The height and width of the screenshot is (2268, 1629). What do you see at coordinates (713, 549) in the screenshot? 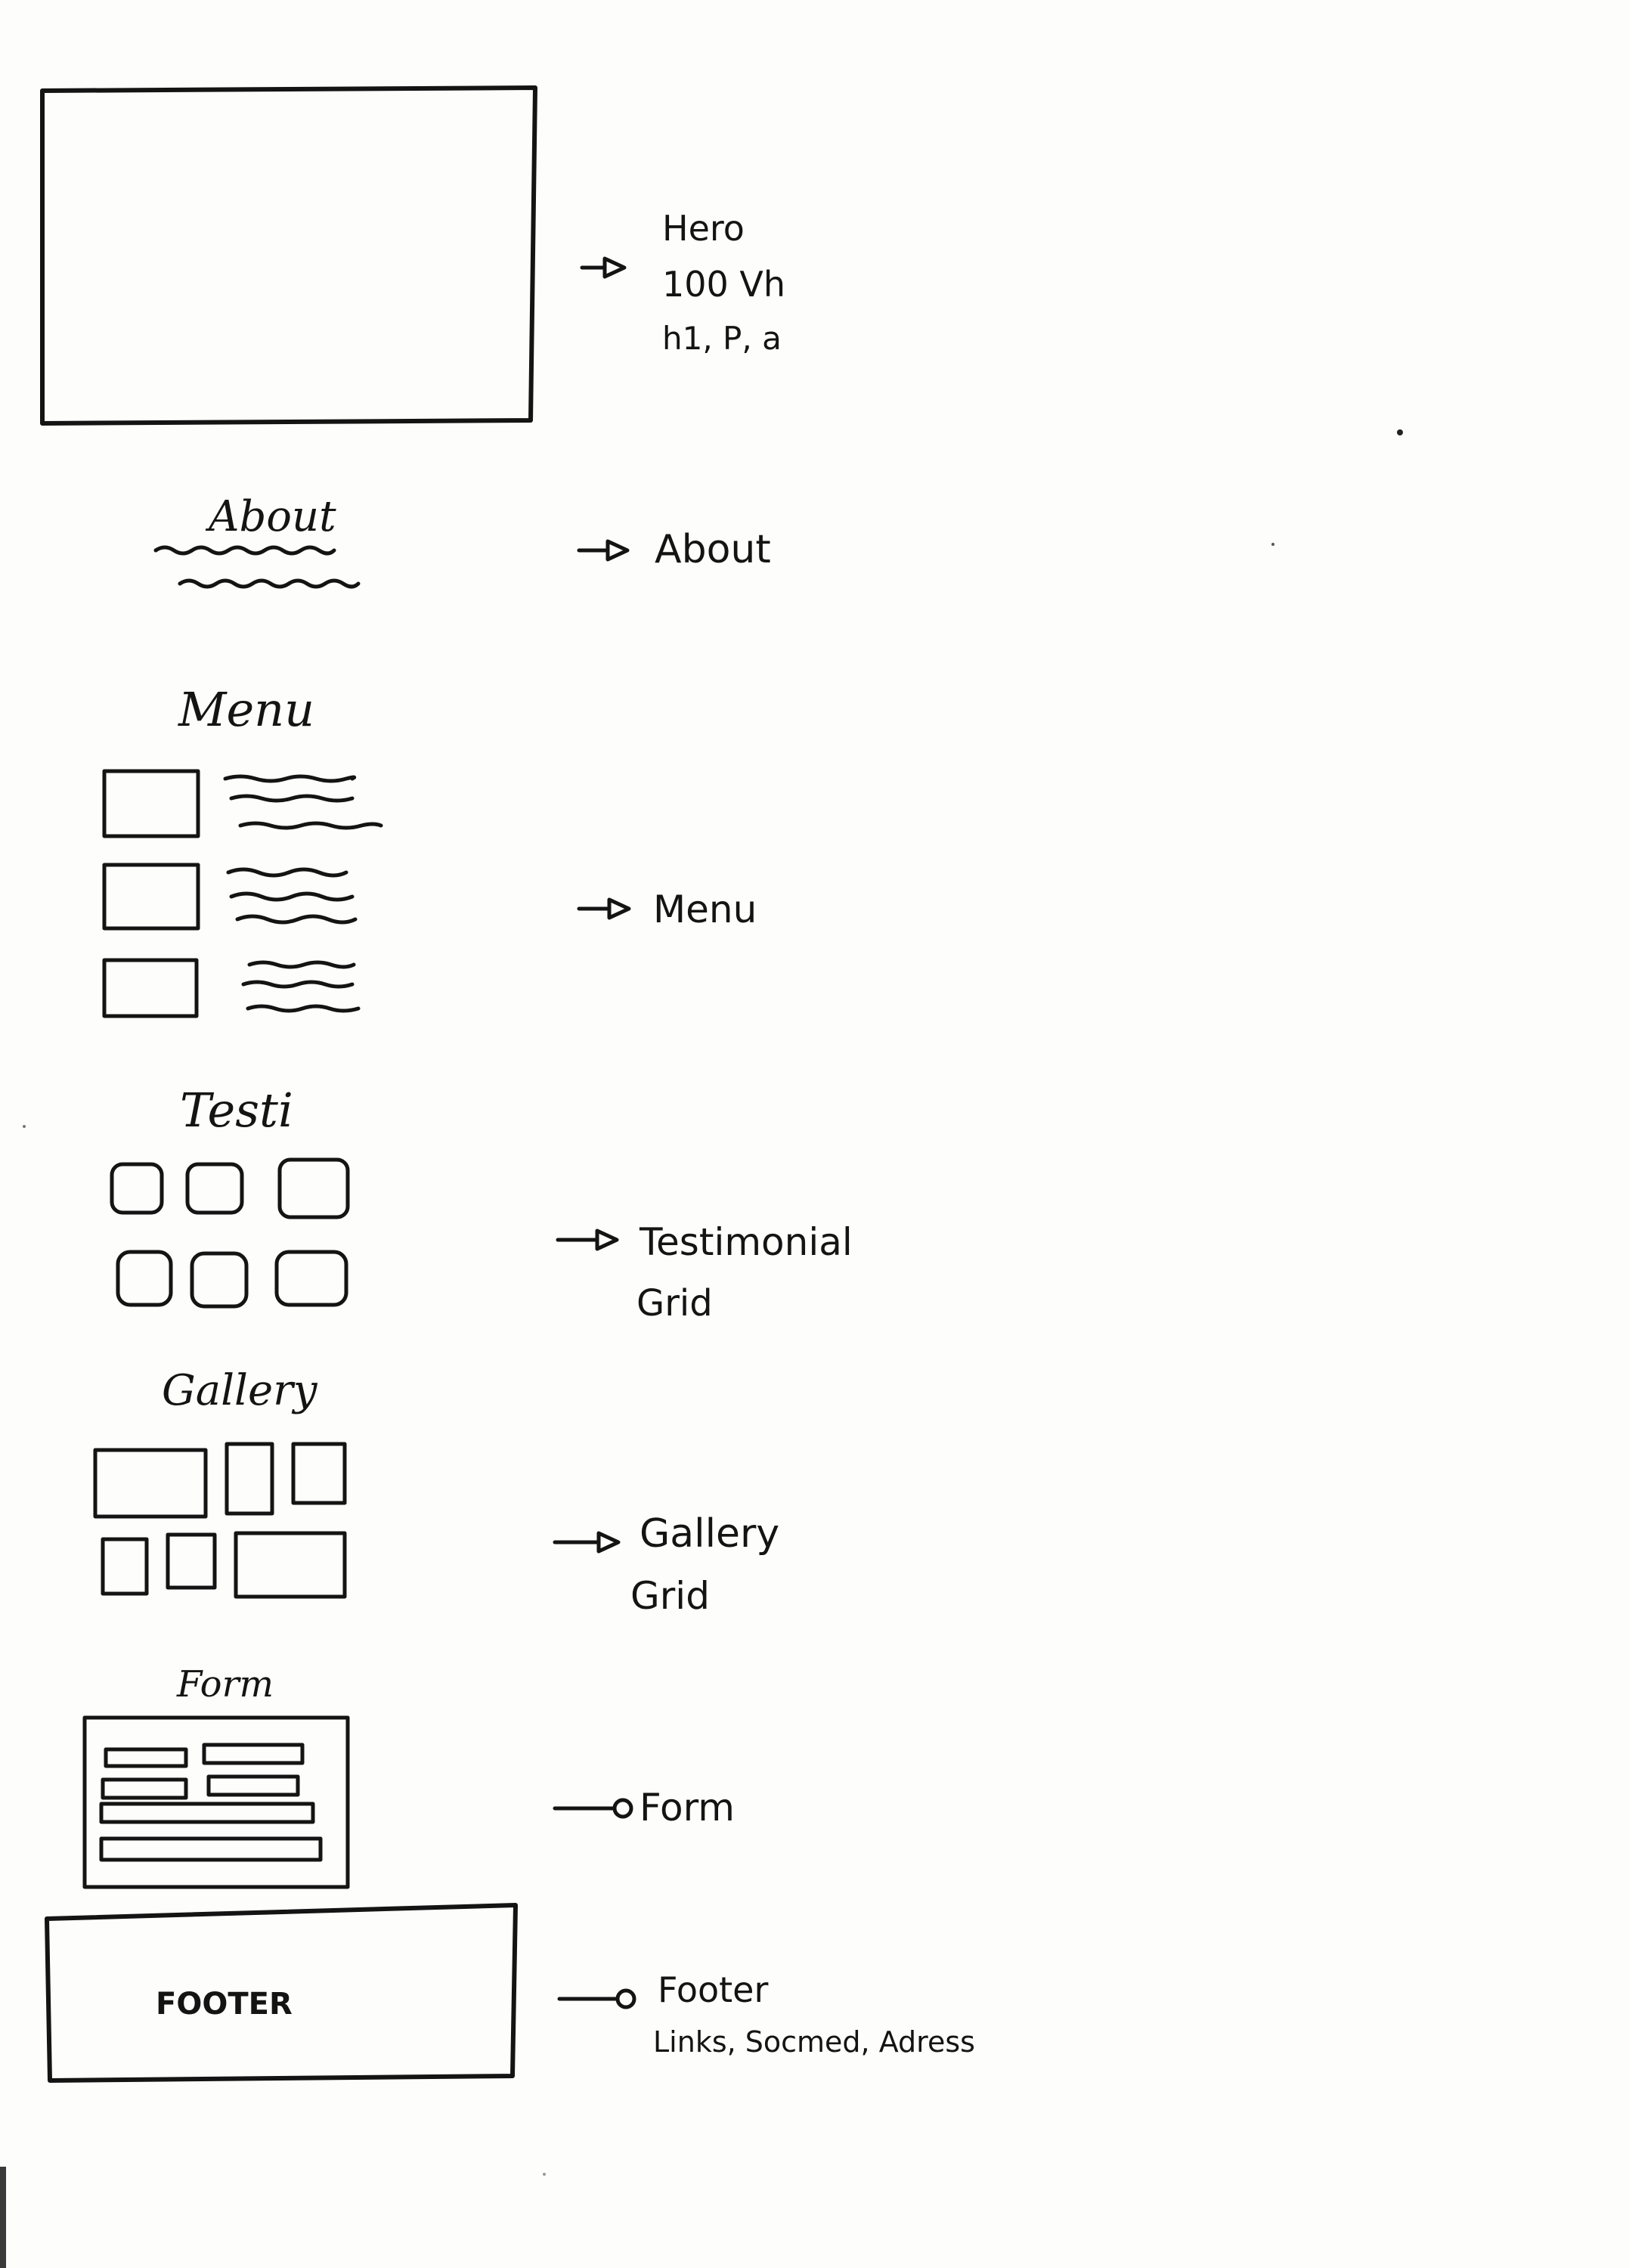
I see `about-annotation-line1: About` at bounding box center [713, 549].